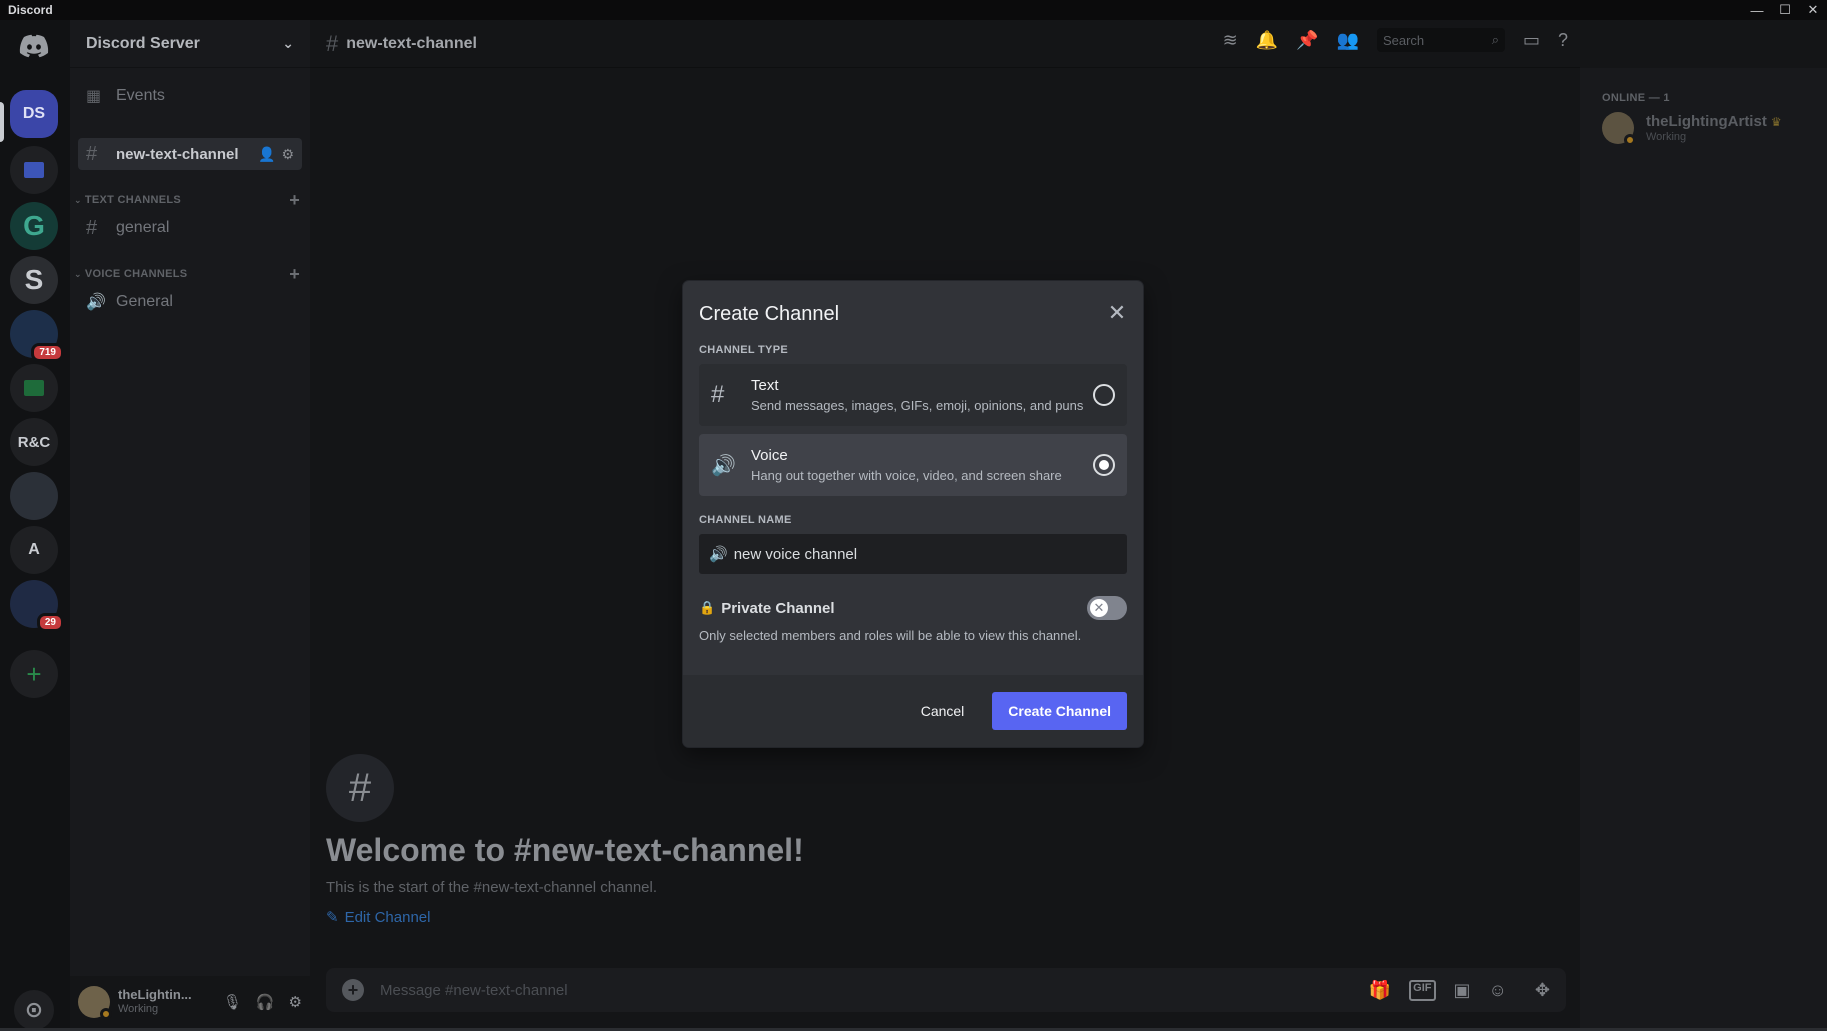 The image size is (1827, 1031). Describe the element at coordinates (1440, 40) in the screenshot. I see `search-input: Search ⌕` at that location.